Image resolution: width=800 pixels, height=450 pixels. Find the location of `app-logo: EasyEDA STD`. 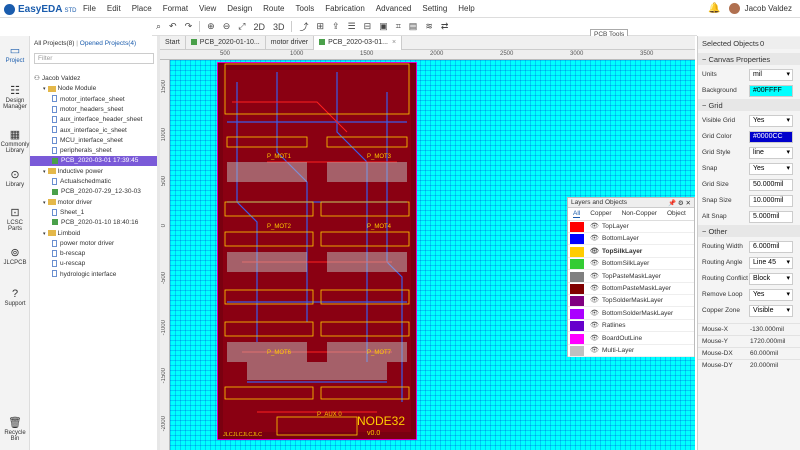

app-logo: EasyEDA STD is located at coordinates (40, 9).